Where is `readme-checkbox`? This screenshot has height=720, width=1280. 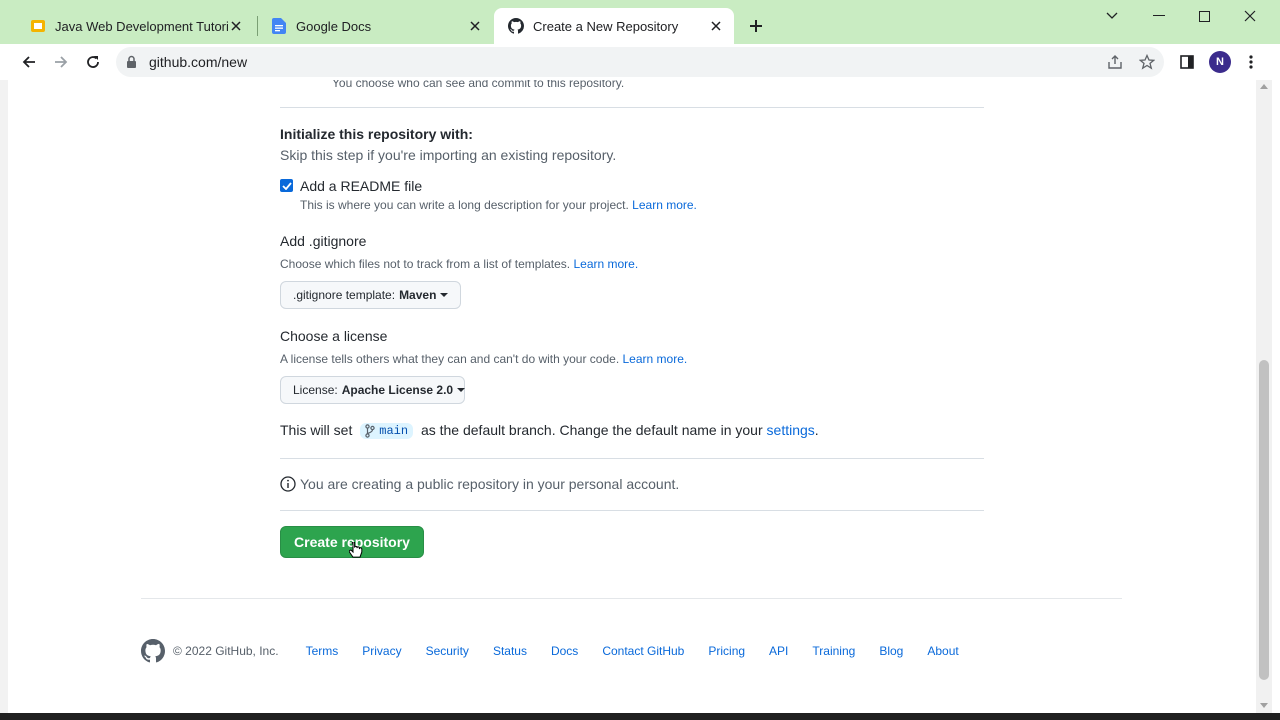
readme-checkbox is located at coordinates (286, 185).